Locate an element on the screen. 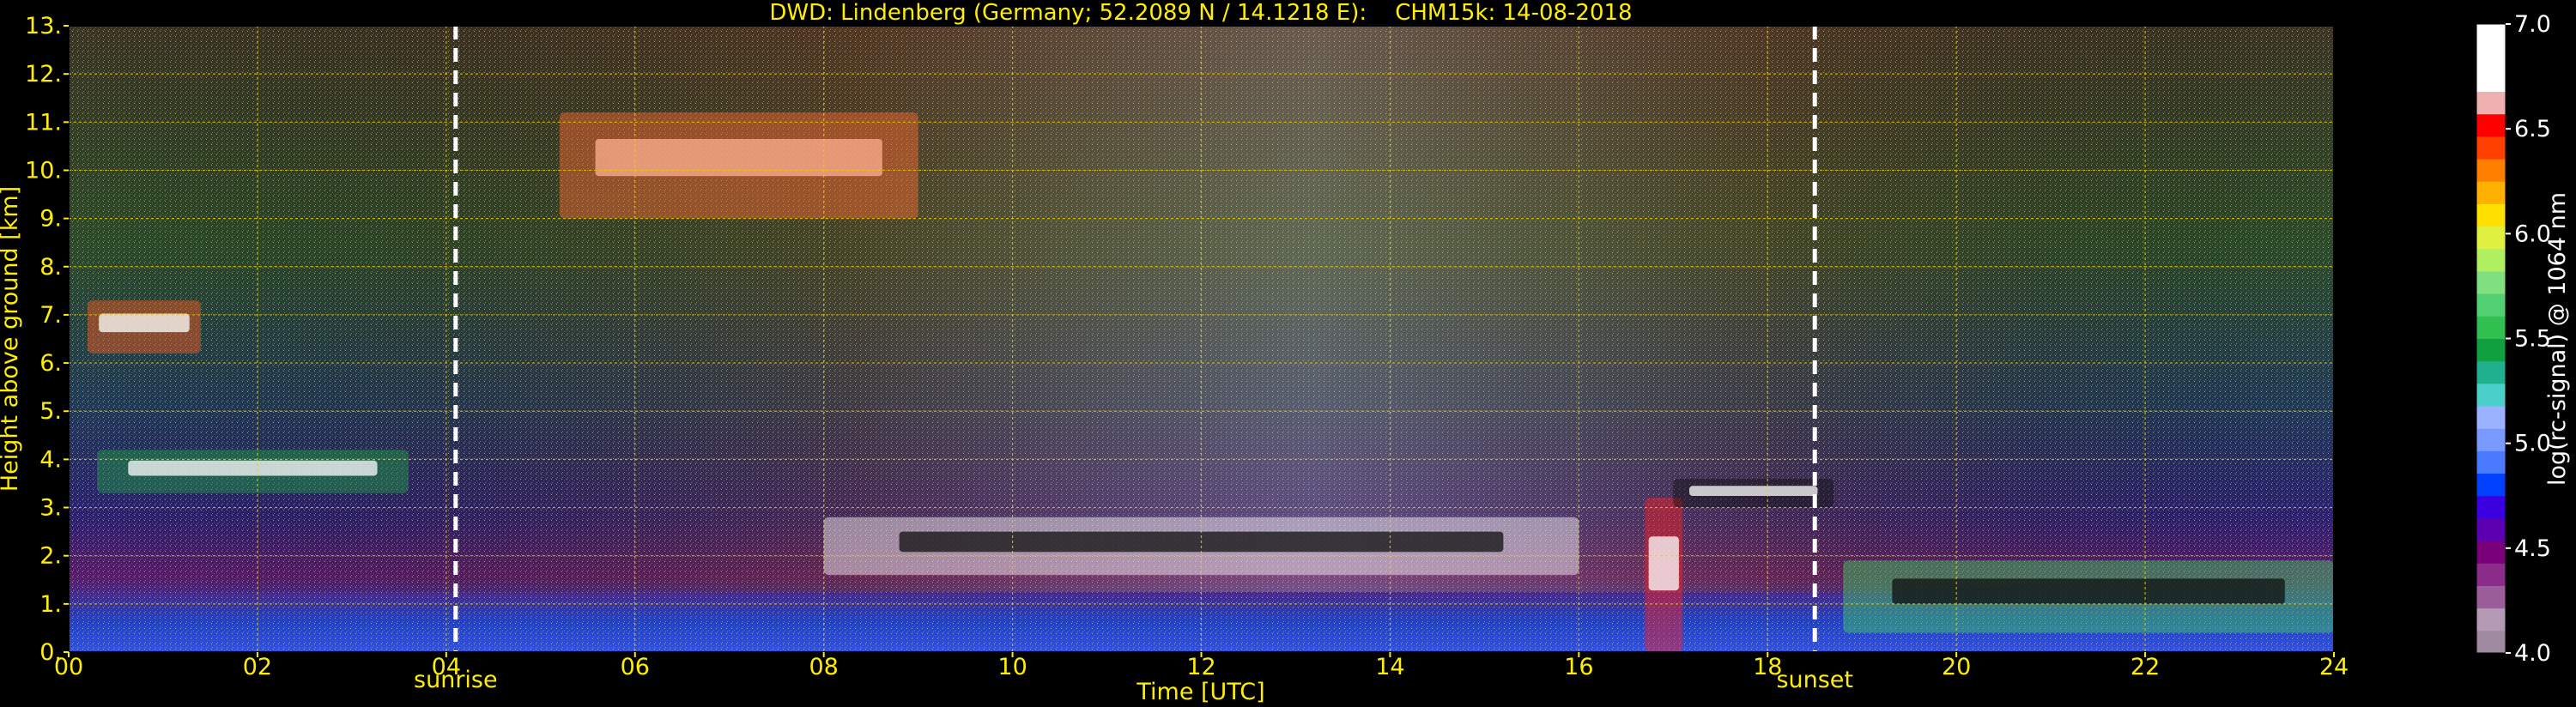 This screenshot has width=2576, height=707. y-tick-label: 7. is located at coordinates (50, 316).